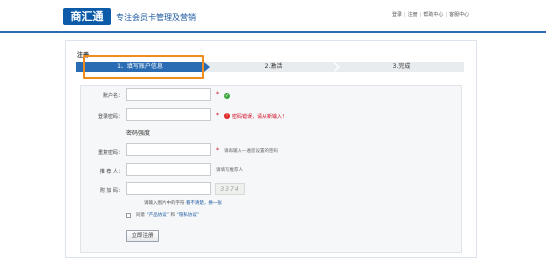  What do you see at coordinates (227, 96) in the screenshot?
I see `check-icon: ✓` at bounding box center [227, 96].